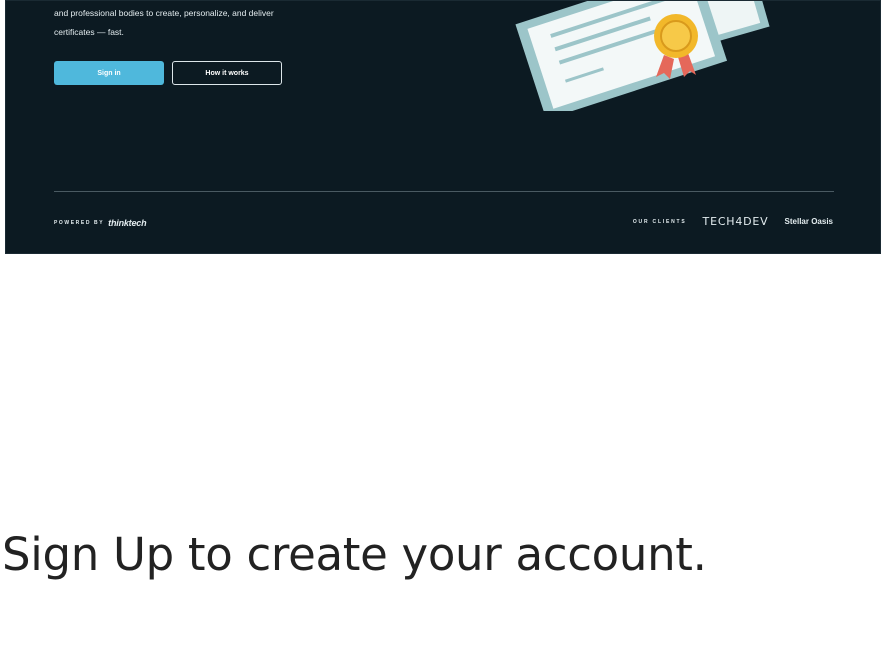 The height and width of the screenshot is (649, 884). I want to click on signup-title: Sign Up to create your account., so click(354, 554).